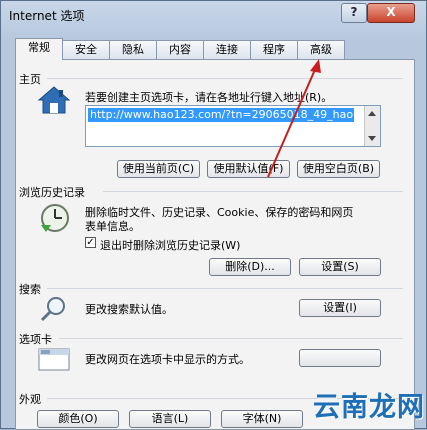 Image resolution: width=427 pixels, height=430 pixels. What do you see at coordinates (294, 118) in the screenshot?
I see `annotation-arrow` at bounding box center [294, 118].